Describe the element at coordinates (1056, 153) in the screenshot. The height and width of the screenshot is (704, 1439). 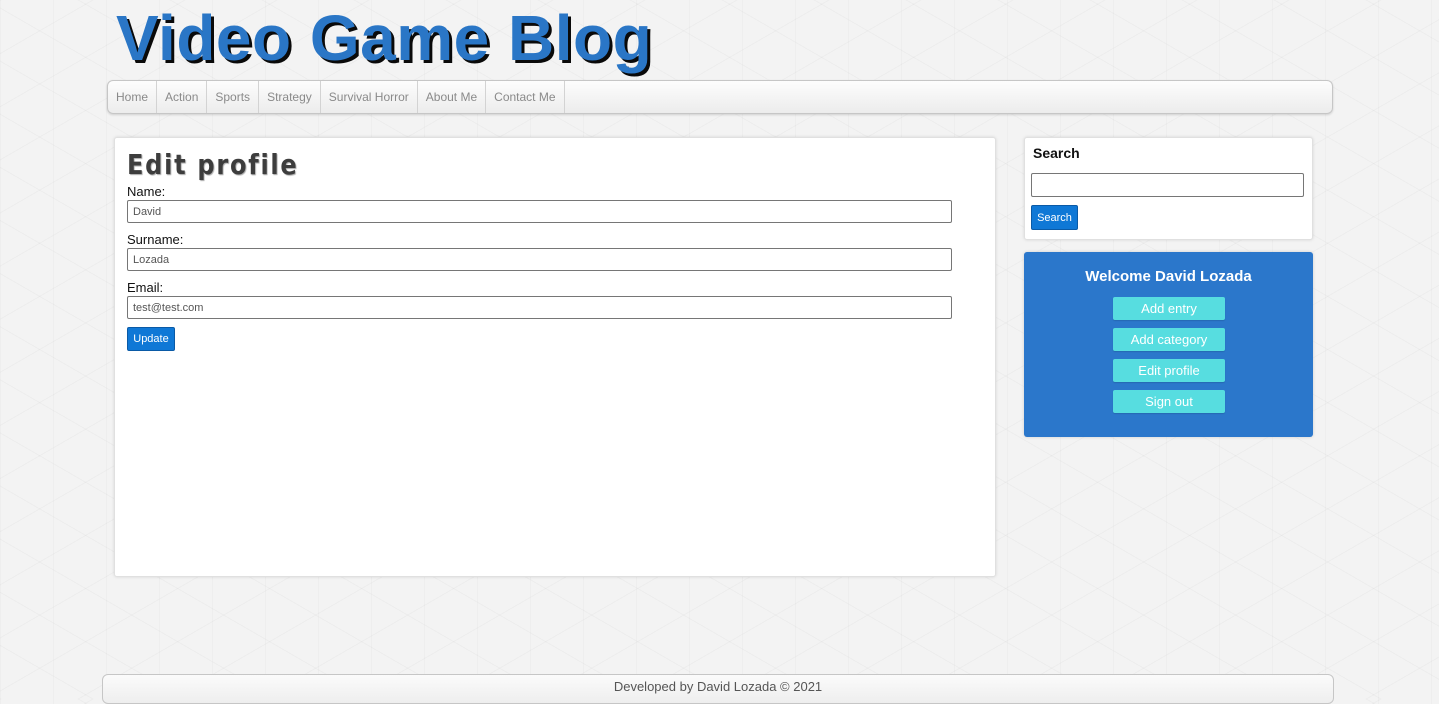
I see `search-title: Search` at that location.